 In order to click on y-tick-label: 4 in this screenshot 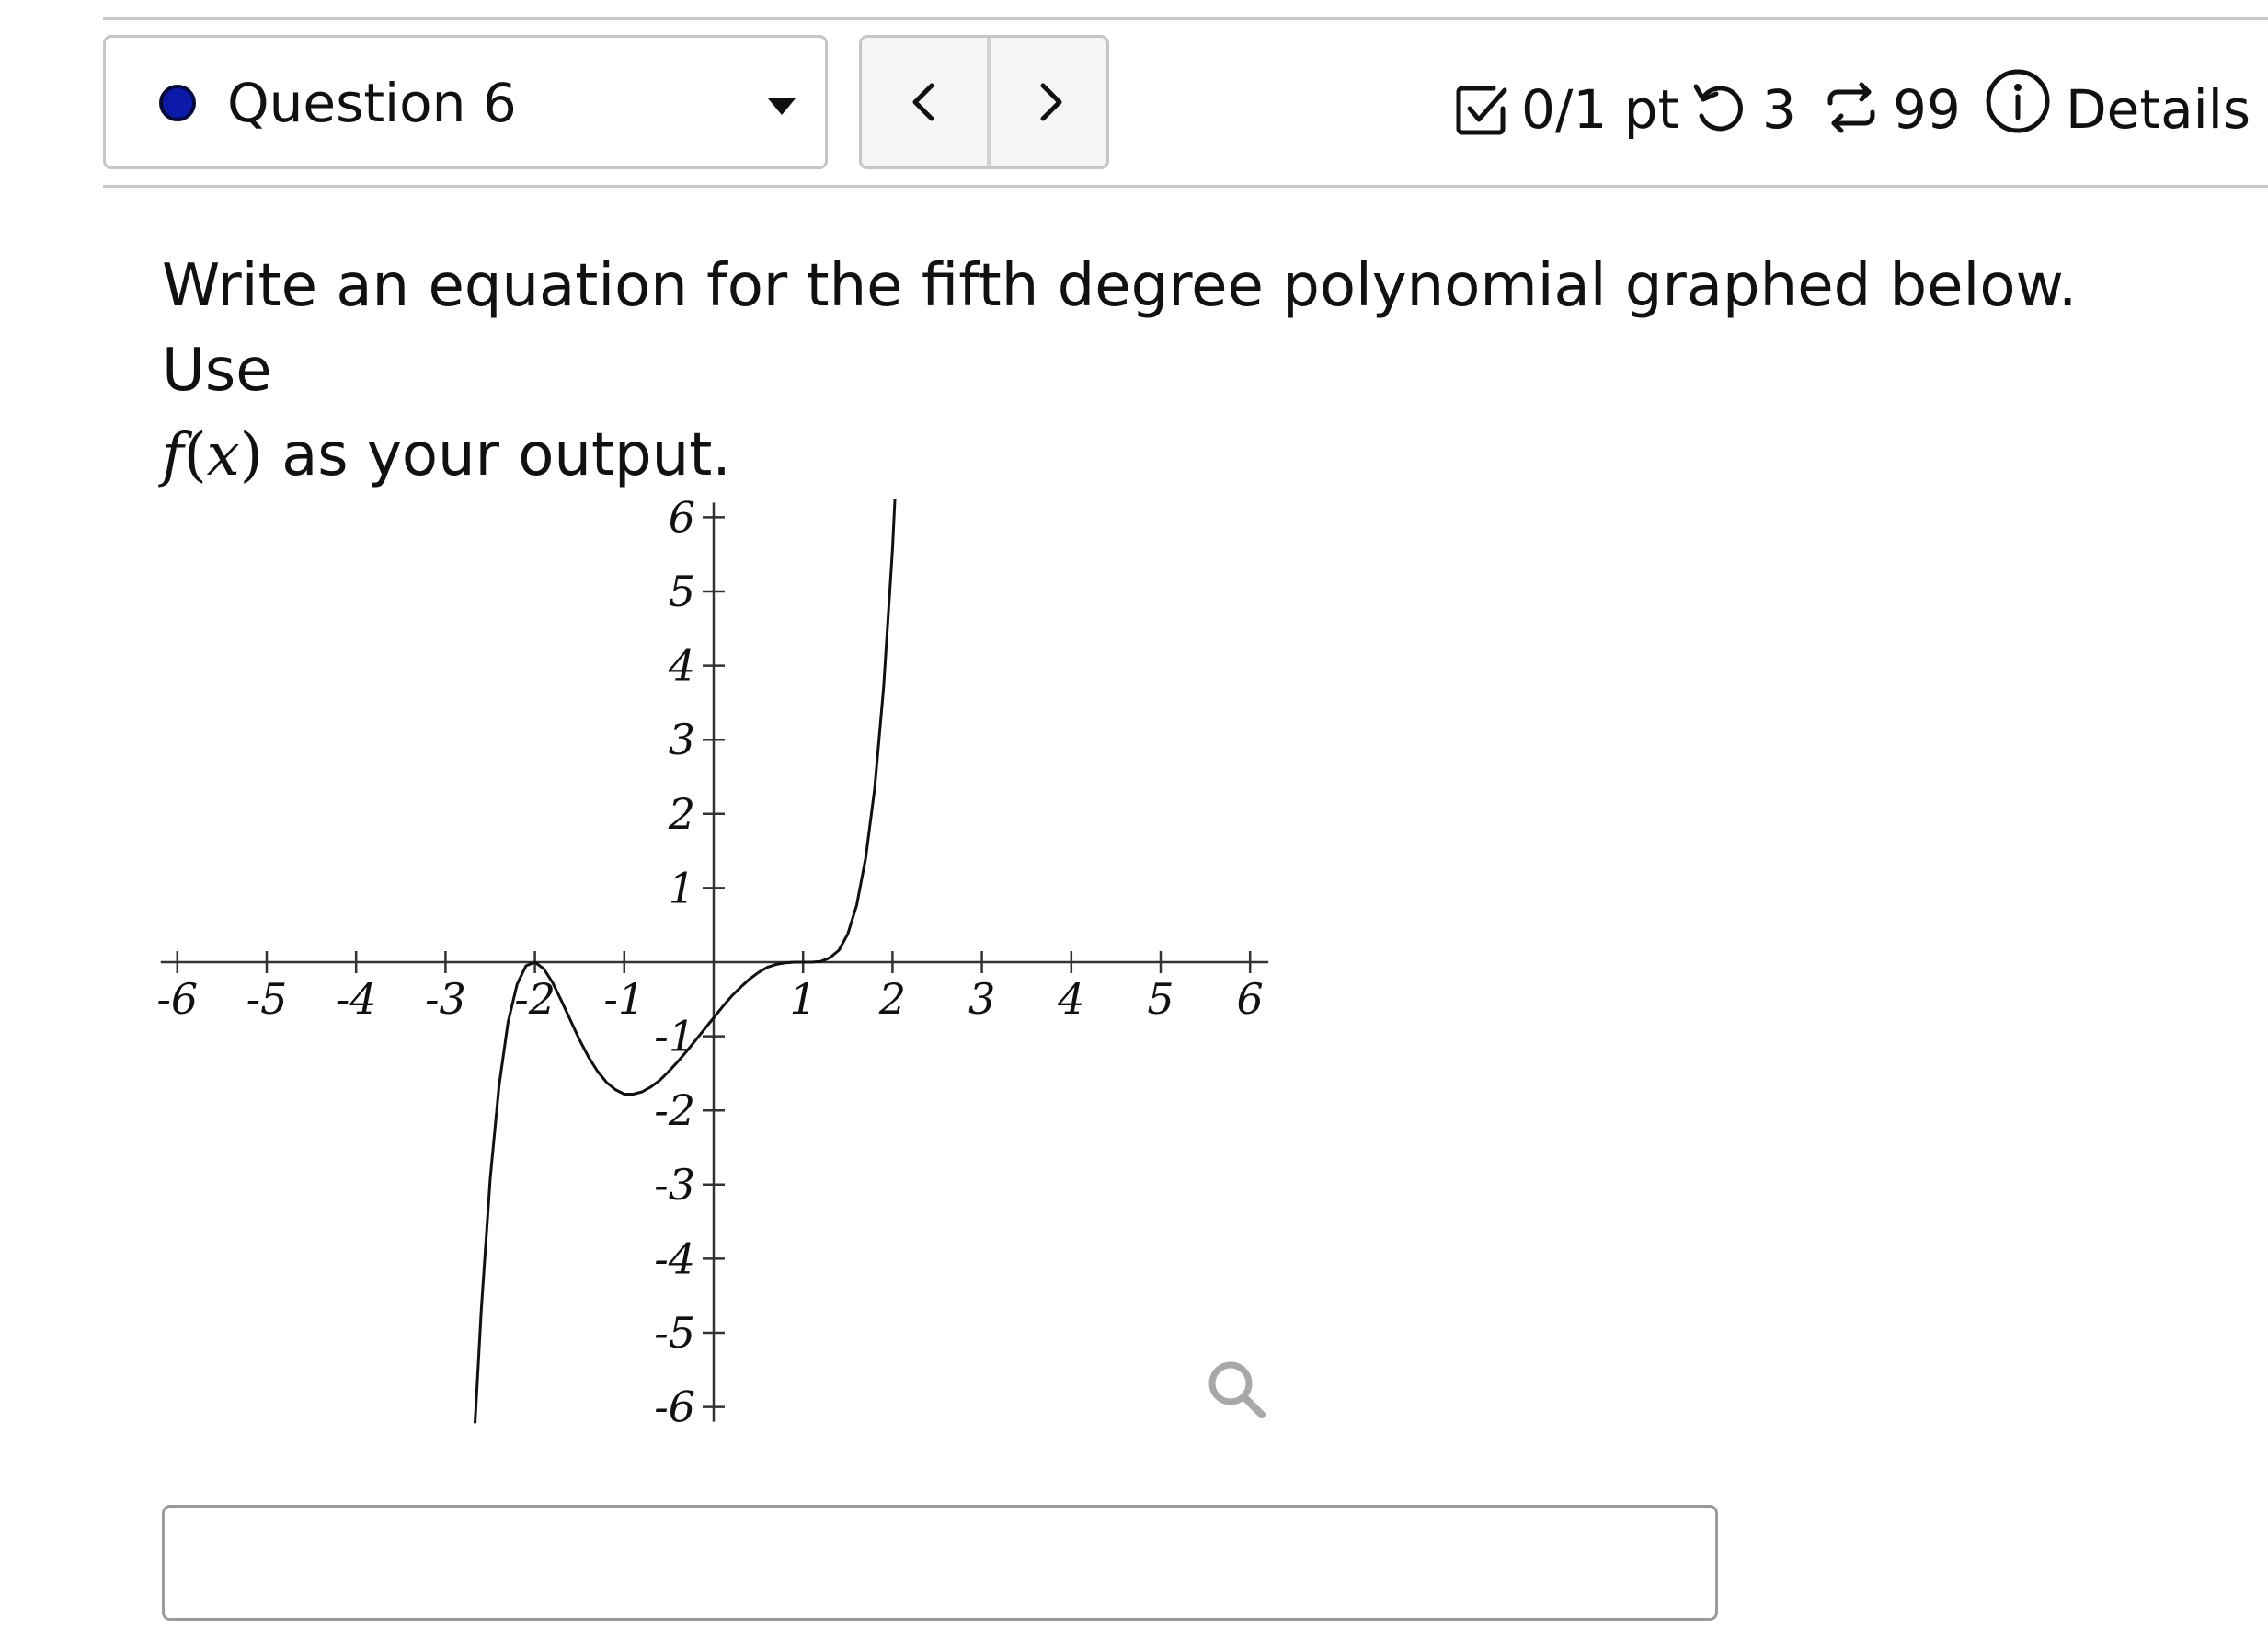, I will do `click(681, 666)`.